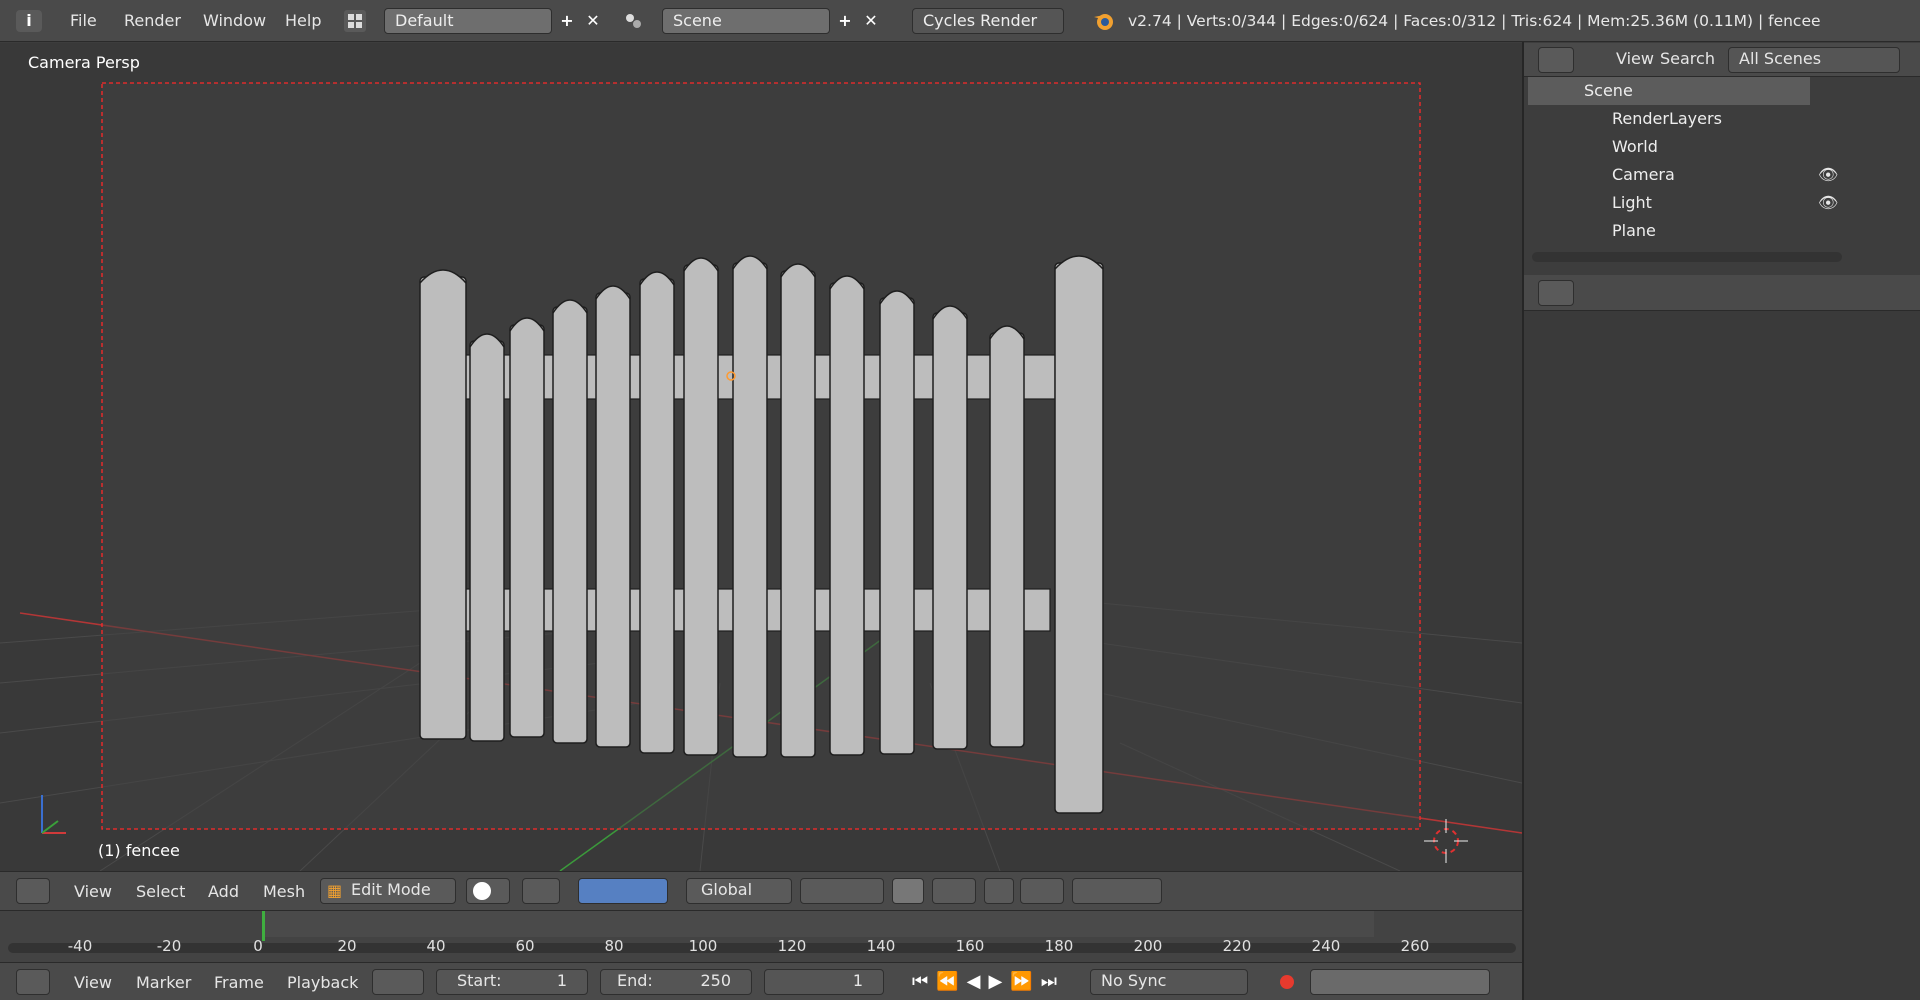 The image size is (1920, 1000). What do you see at coordinates (1718, 175) in the screenshot?
I see `outliner-row-camera: Camera 👁` at bounding box center [1718, 175].